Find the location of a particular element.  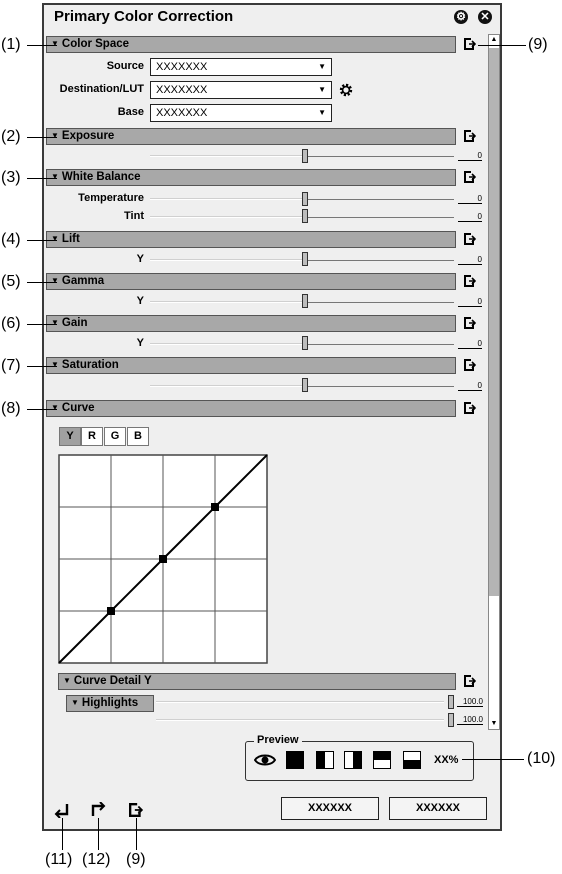

section-white-balance: ▼ White Balance is located at coordinates (251, 177).